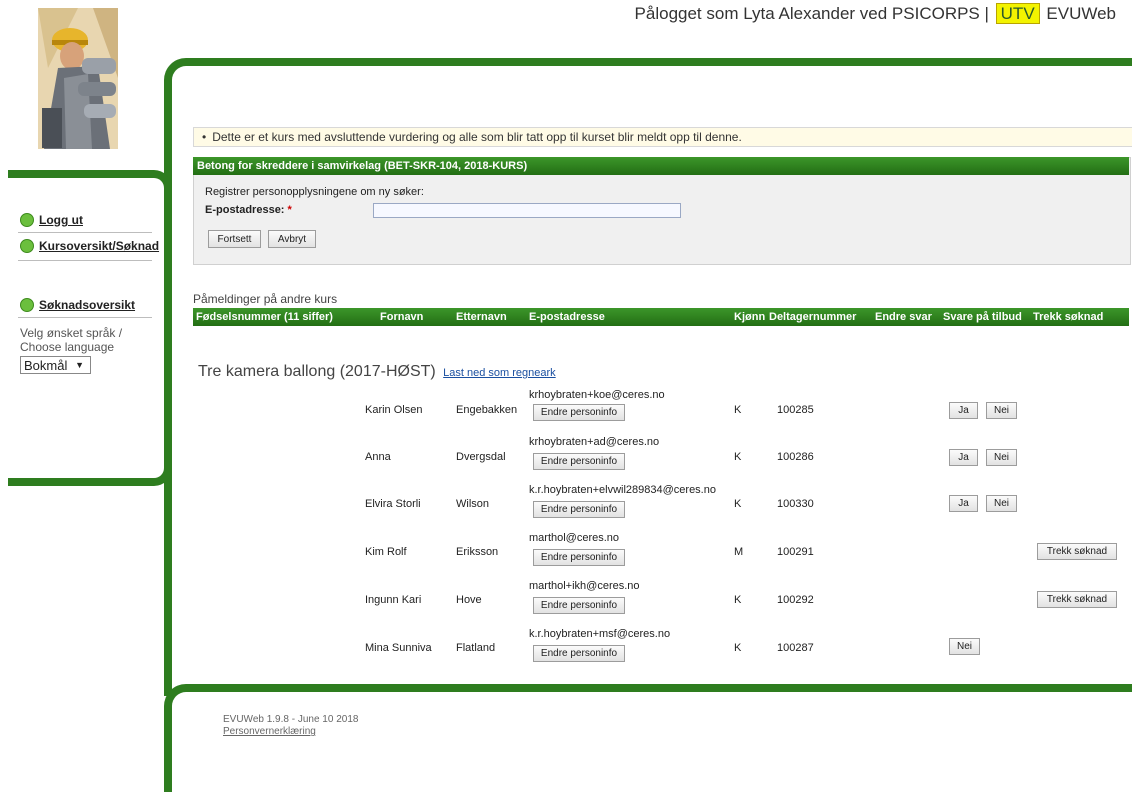 The image size is (1132, 792). Describe the element at coordinates (795, 410) in the screenshot. I see `row-participant-number: 100285` at that location.